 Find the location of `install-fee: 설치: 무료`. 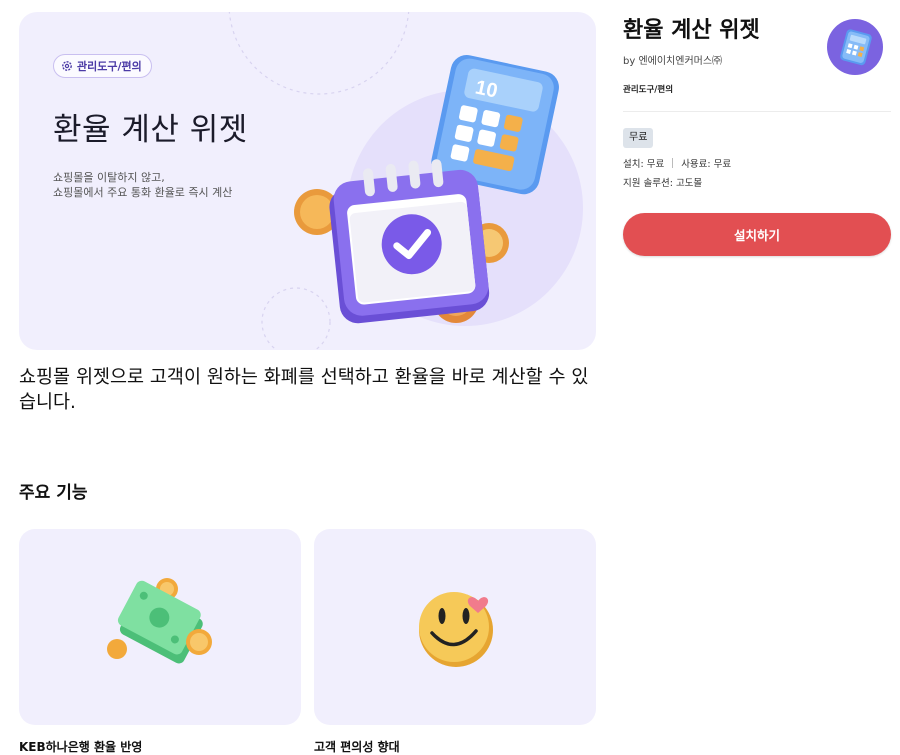

install-fee: 설치: 무료 is located at coordinates (644, 164).